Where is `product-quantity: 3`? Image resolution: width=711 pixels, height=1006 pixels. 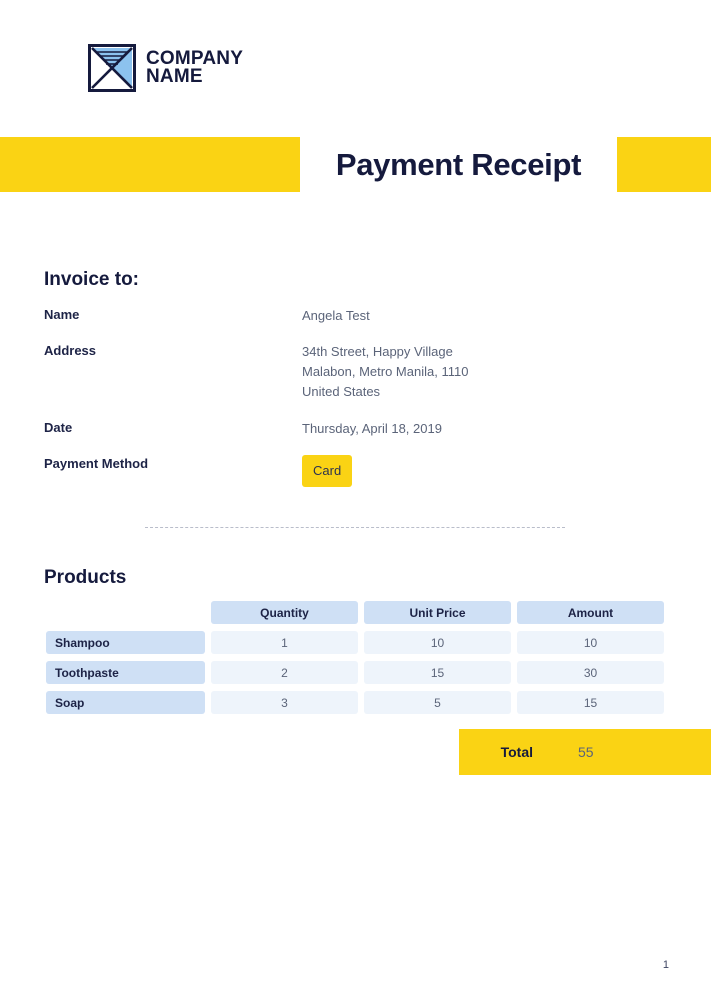 product-quantity: 3 is located at coordinates (284, 702).